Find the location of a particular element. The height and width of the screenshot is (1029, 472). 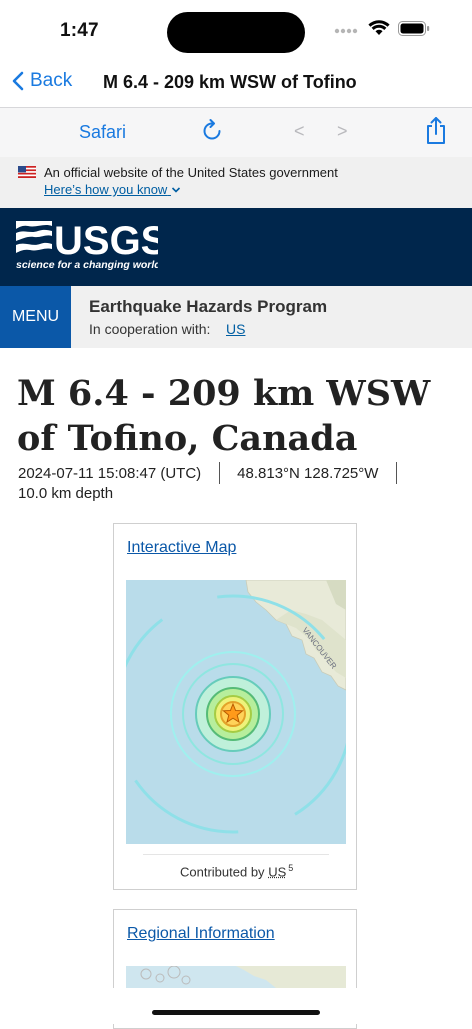

menu-button: MENU is located at coordinates (35, 317).